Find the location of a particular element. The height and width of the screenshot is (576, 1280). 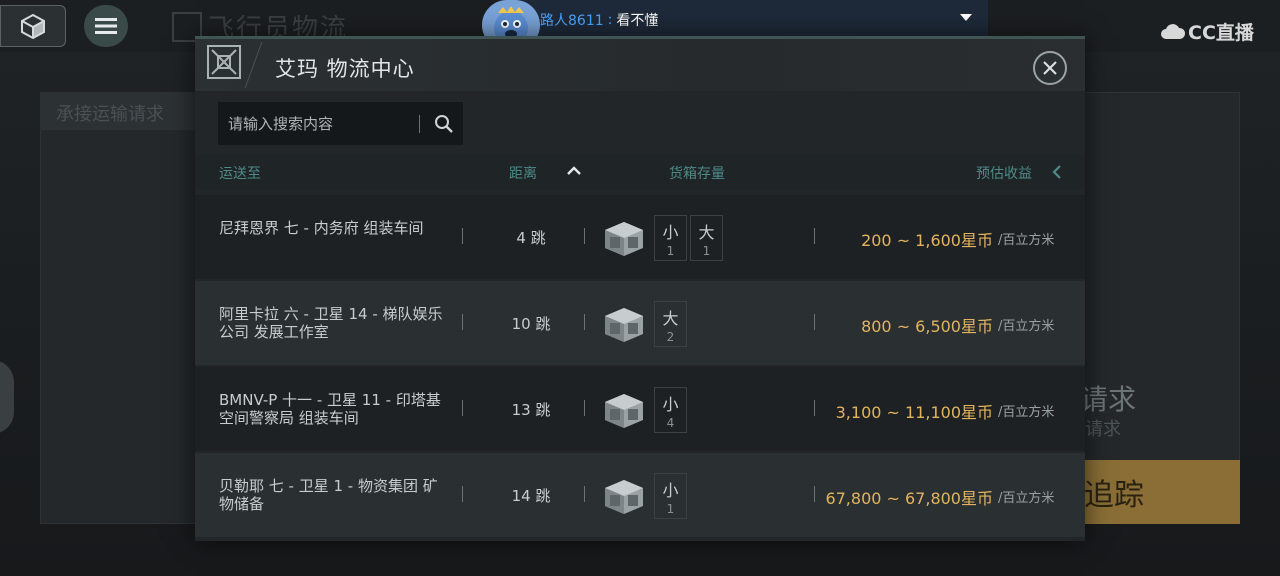

search-box is located at coordinates (340, 123).